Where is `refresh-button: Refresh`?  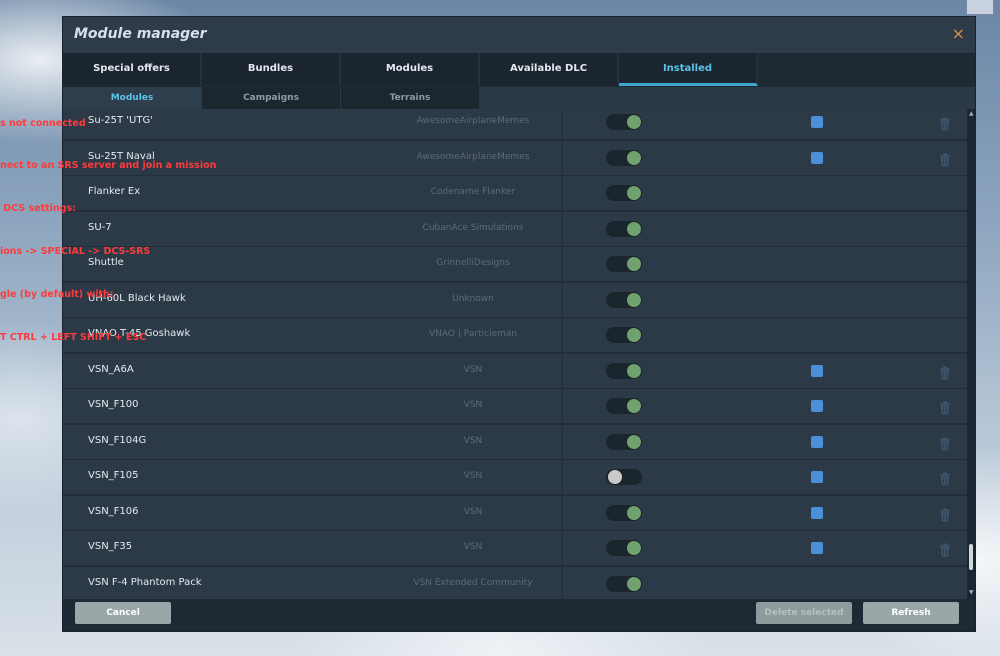
refresh-button: Refresh is located at coordinates (911, 613).